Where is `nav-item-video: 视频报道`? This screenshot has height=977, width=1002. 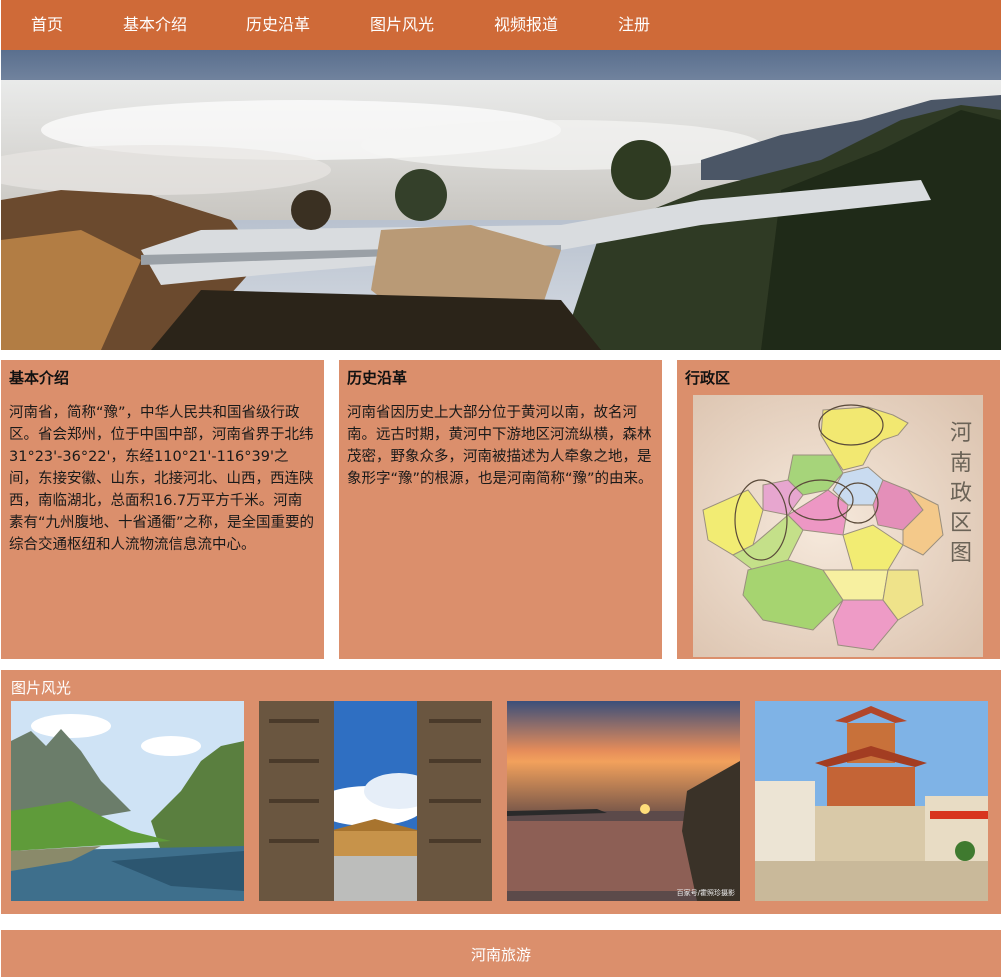
nav-item-video: 视频报道 is located at coordinates (526, 25).